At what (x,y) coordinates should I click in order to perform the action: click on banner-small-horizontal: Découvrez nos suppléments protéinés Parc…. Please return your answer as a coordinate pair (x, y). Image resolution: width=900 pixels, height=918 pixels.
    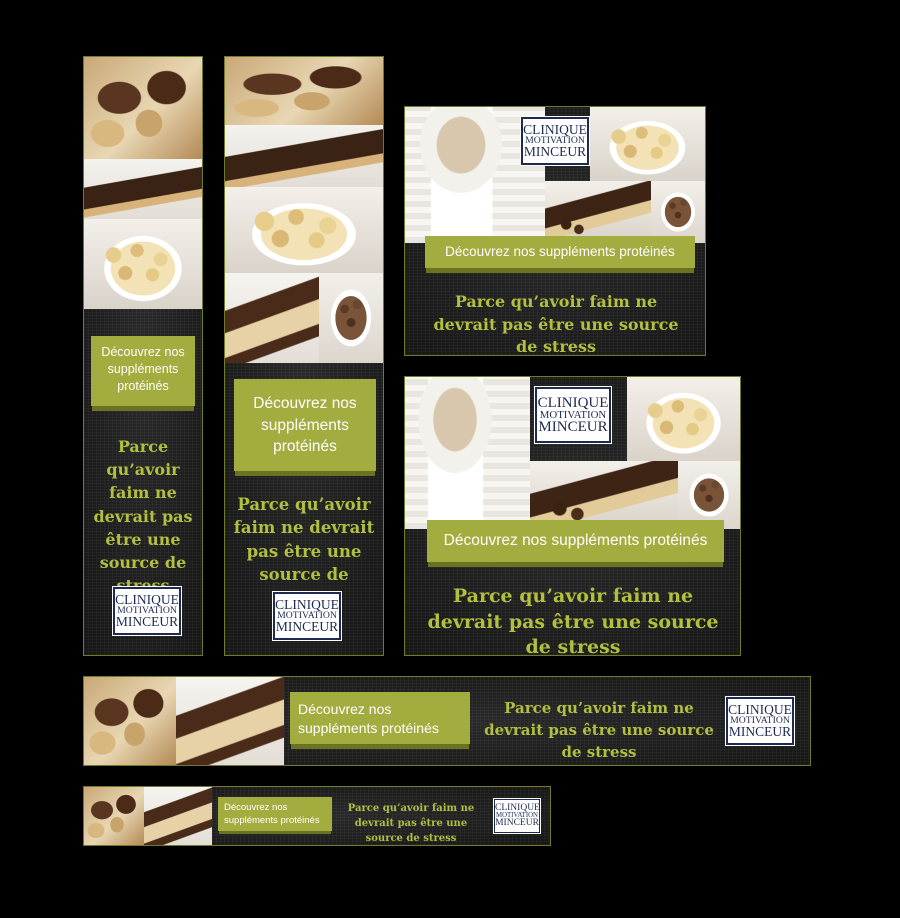
    Looking at the image, I should click on (317, 816).